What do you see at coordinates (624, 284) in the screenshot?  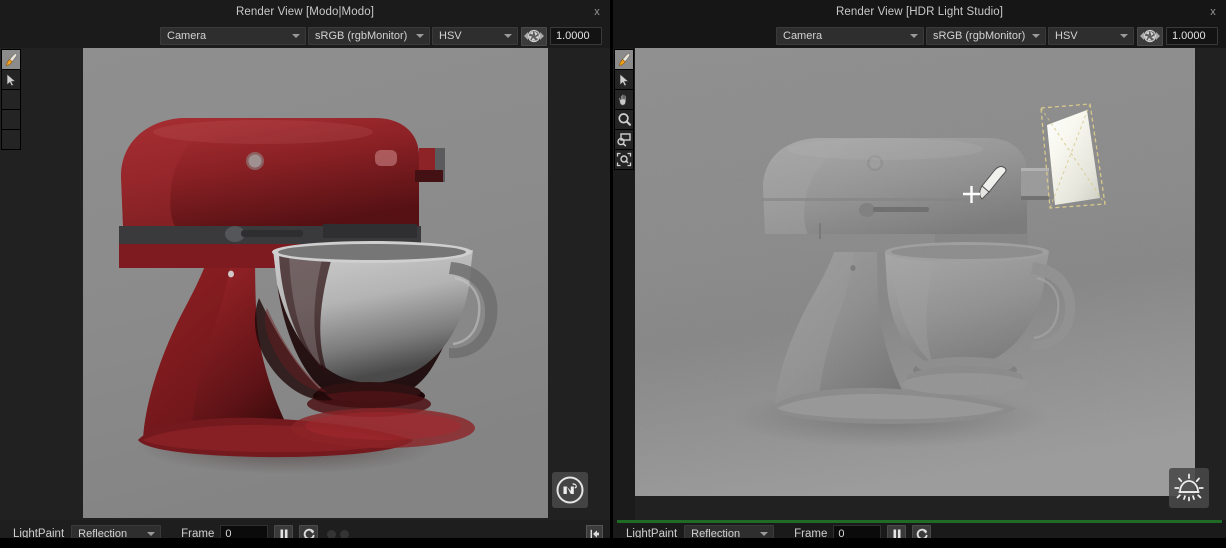 I see `viewport-toolbar-hdrls` at bounding box center [624, 284].